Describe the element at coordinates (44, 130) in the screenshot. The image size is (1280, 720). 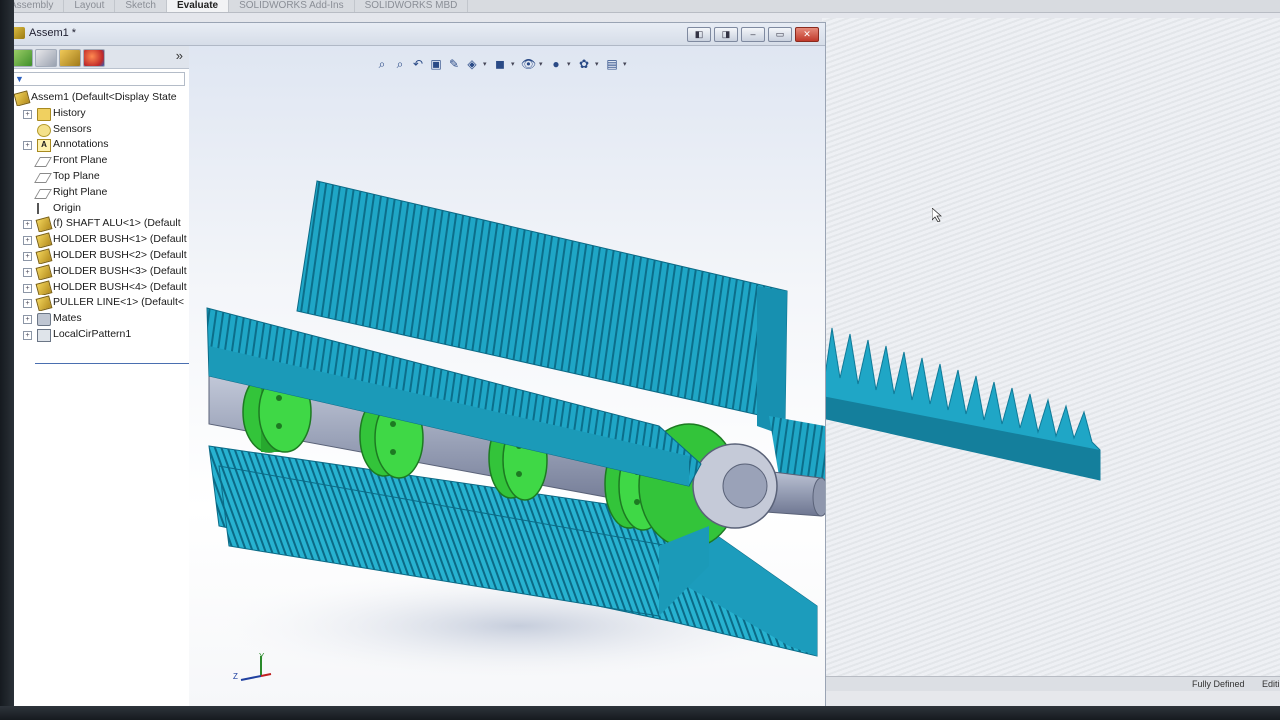
I see `sensor-icon` at that location.